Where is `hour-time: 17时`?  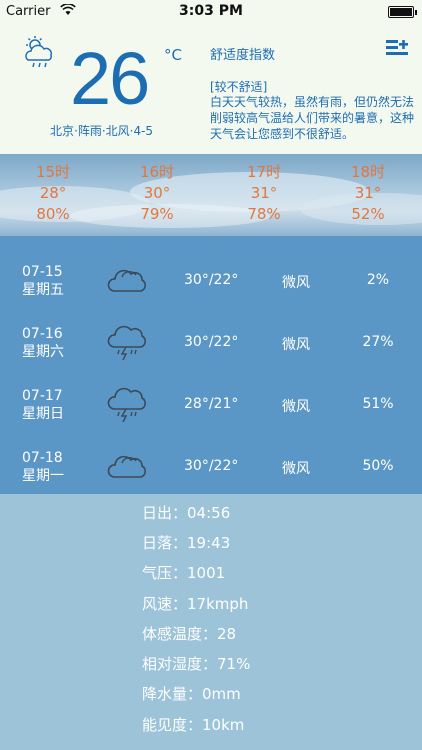
hour-time: 17时 is located at coordinates (264, 172).